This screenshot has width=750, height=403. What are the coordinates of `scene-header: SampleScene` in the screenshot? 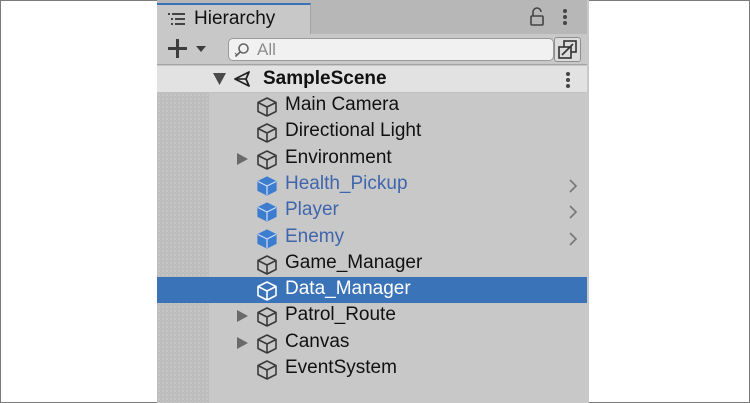 It's located at (372, 79).